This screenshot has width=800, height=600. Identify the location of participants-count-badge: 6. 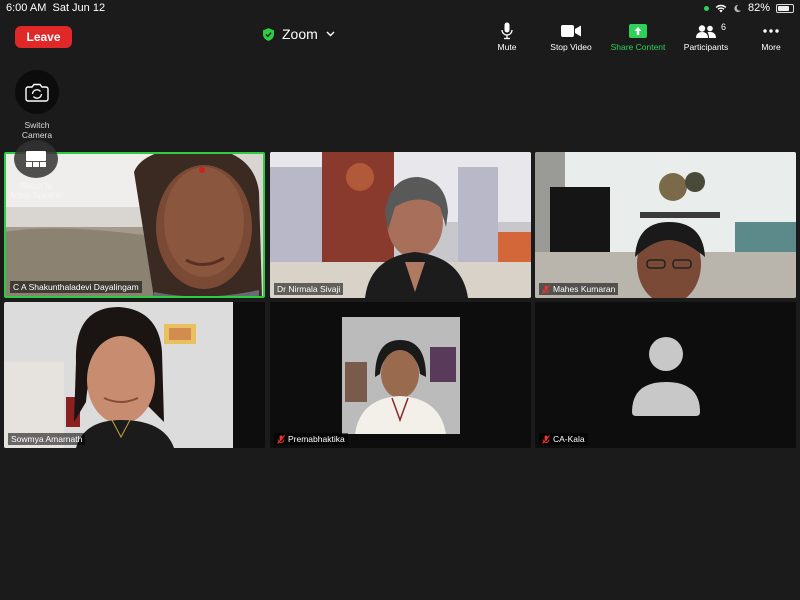
(723, 27).